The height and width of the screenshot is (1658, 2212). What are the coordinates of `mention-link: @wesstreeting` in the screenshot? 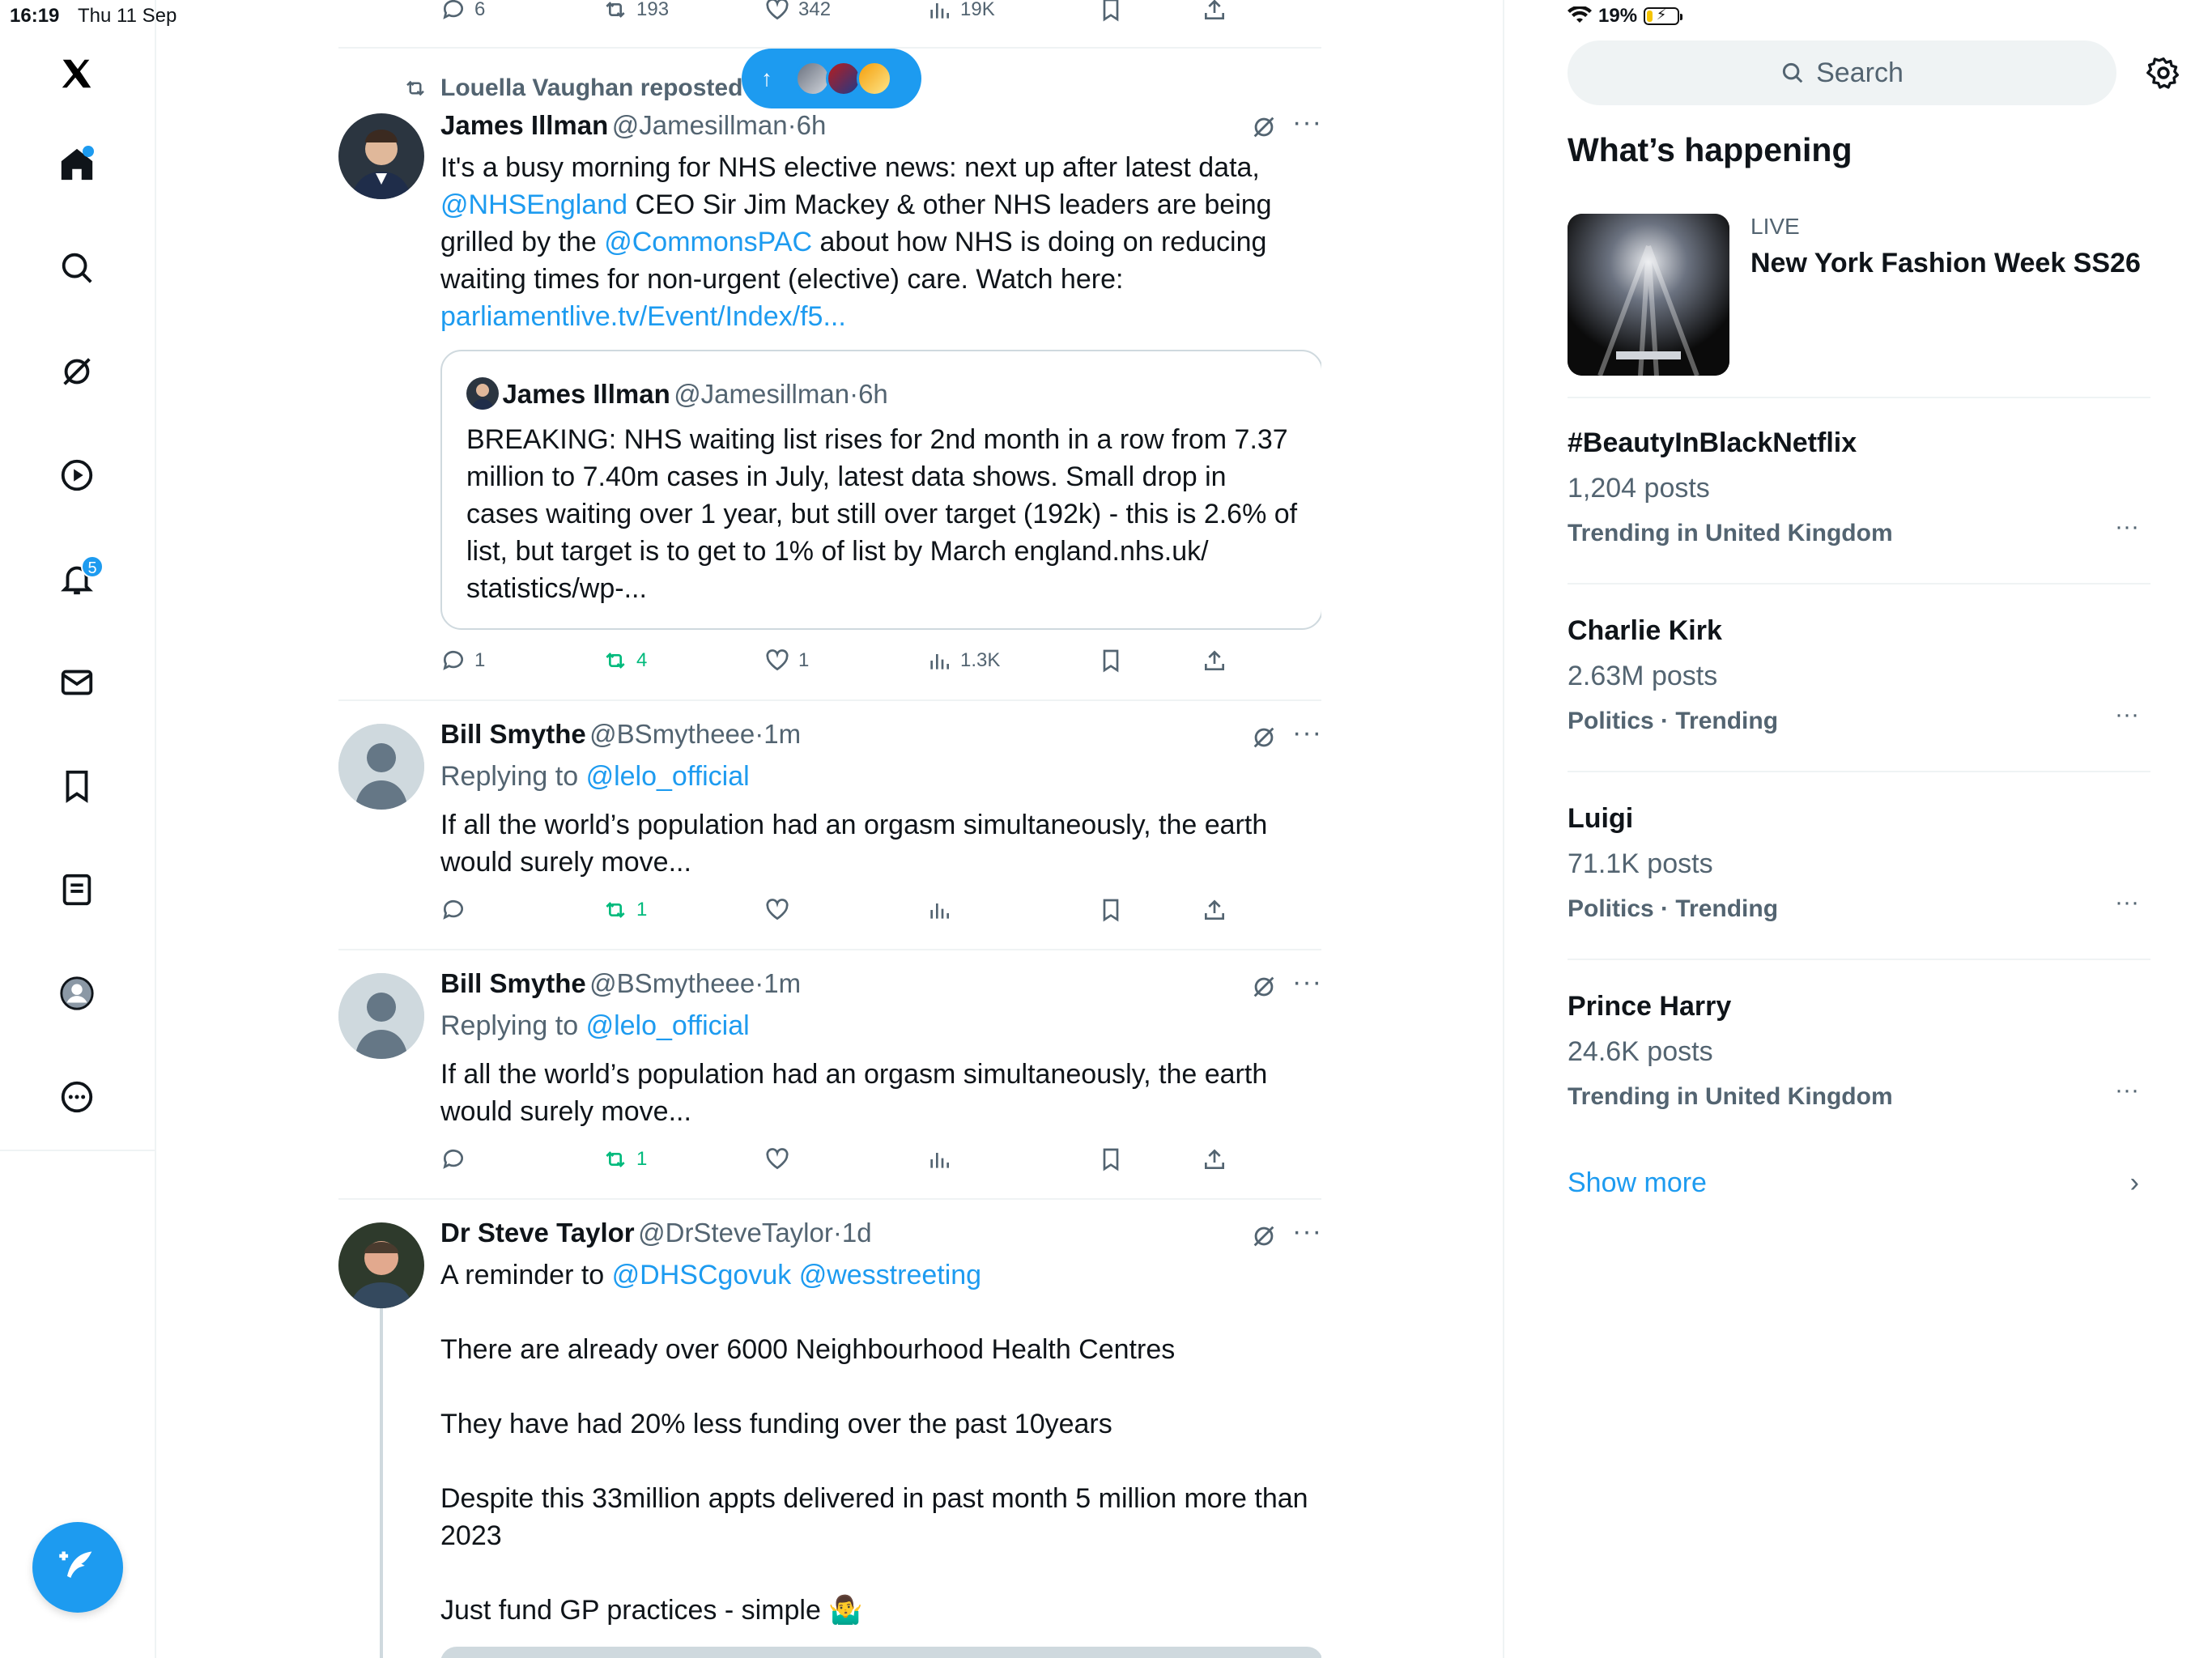 It's located at (890, 1275).